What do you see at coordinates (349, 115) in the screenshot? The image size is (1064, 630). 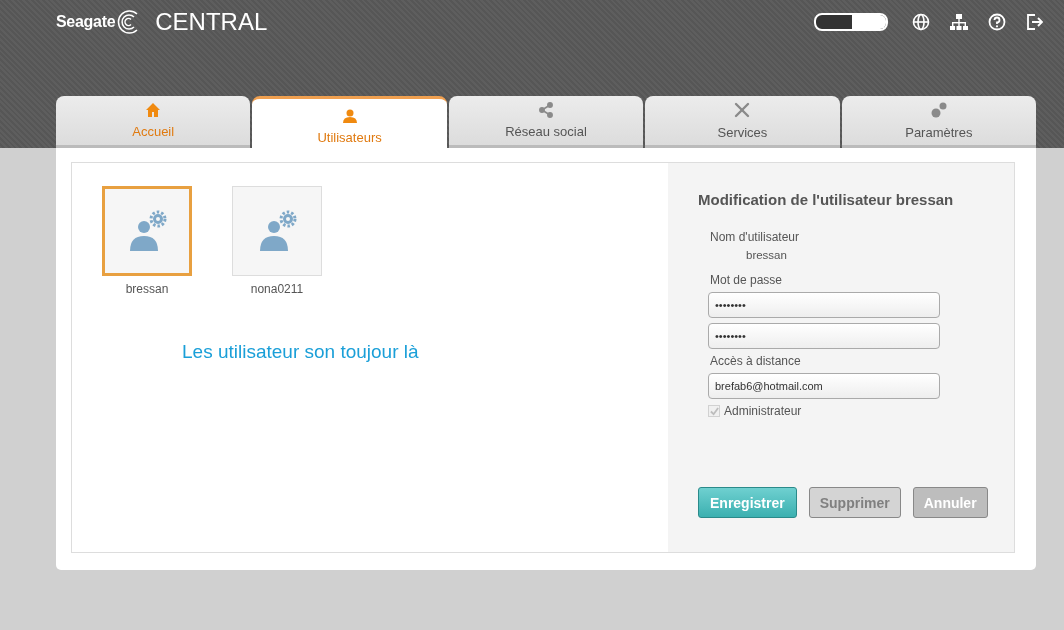 I see `user-icon` at bounding box center [349, 115].